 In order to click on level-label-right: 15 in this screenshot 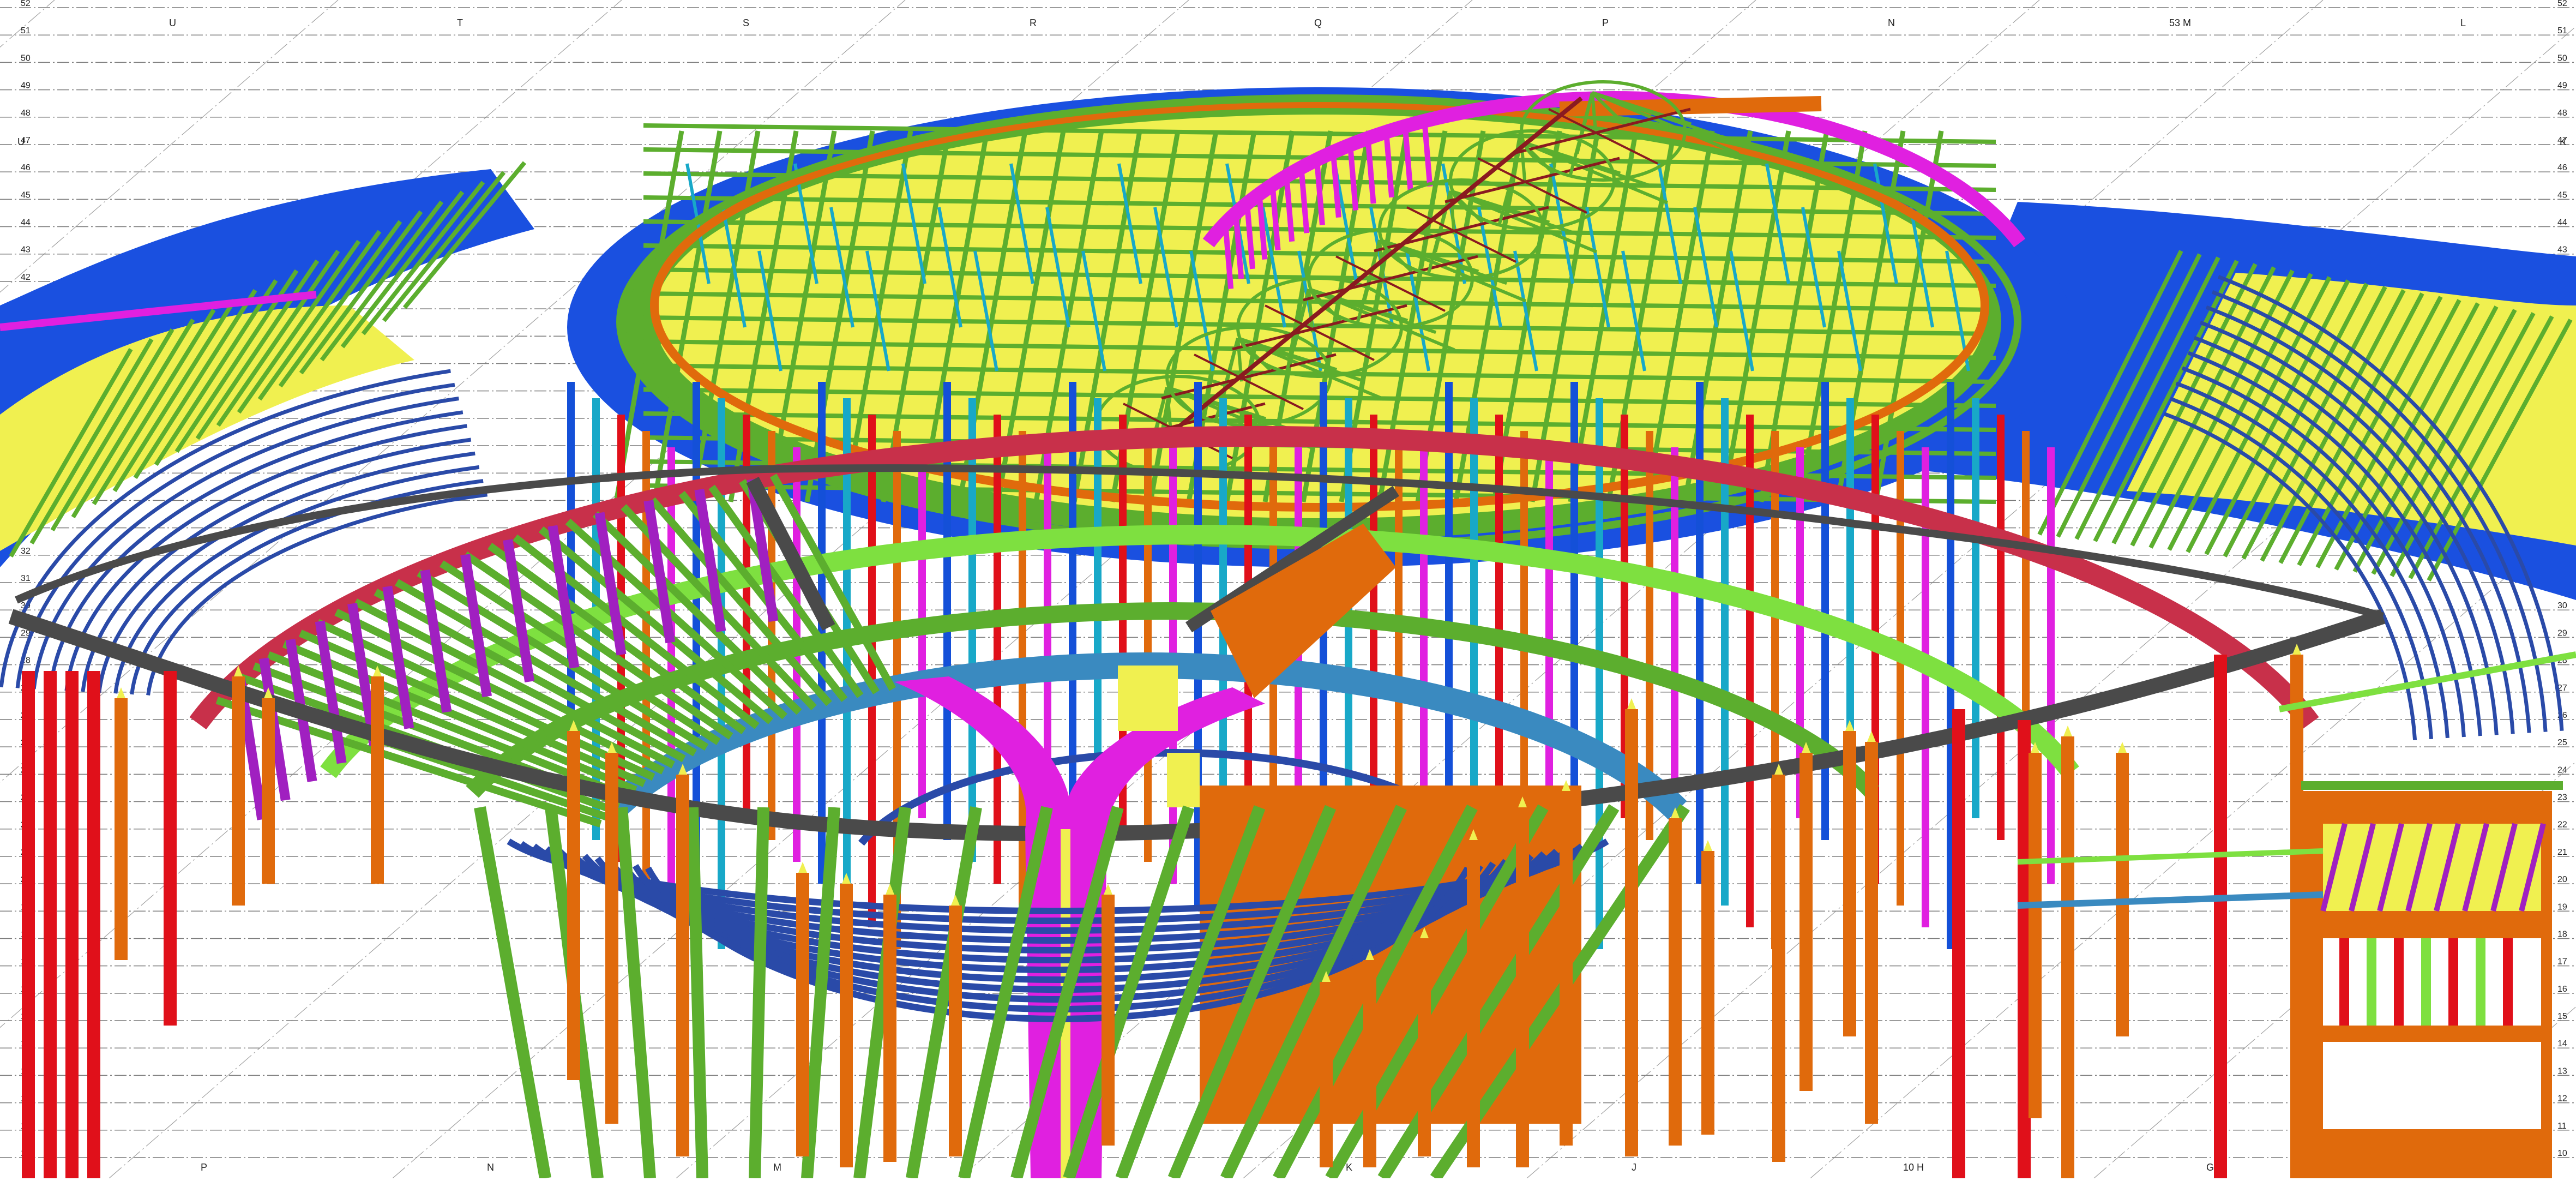, I will do `click(2562, 1016)`.